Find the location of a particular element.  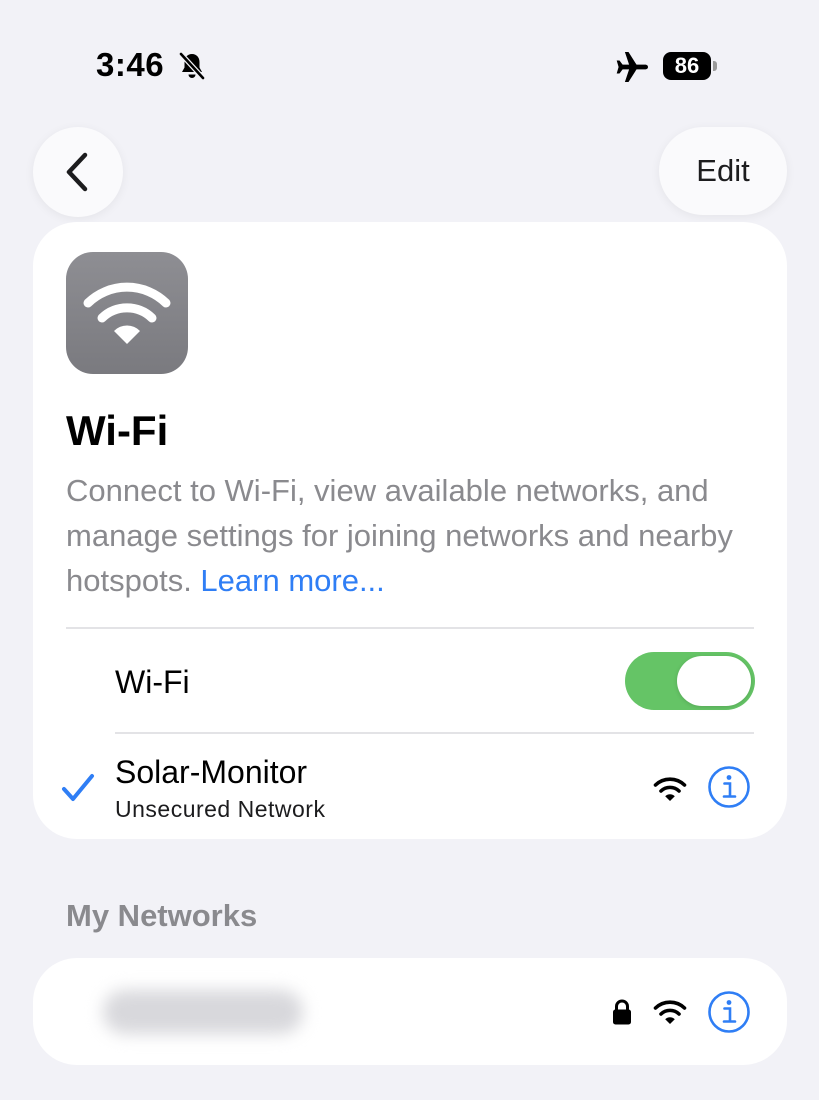

wifi-toggle-label: Wi-Fi is located at coordinates (152, 682).